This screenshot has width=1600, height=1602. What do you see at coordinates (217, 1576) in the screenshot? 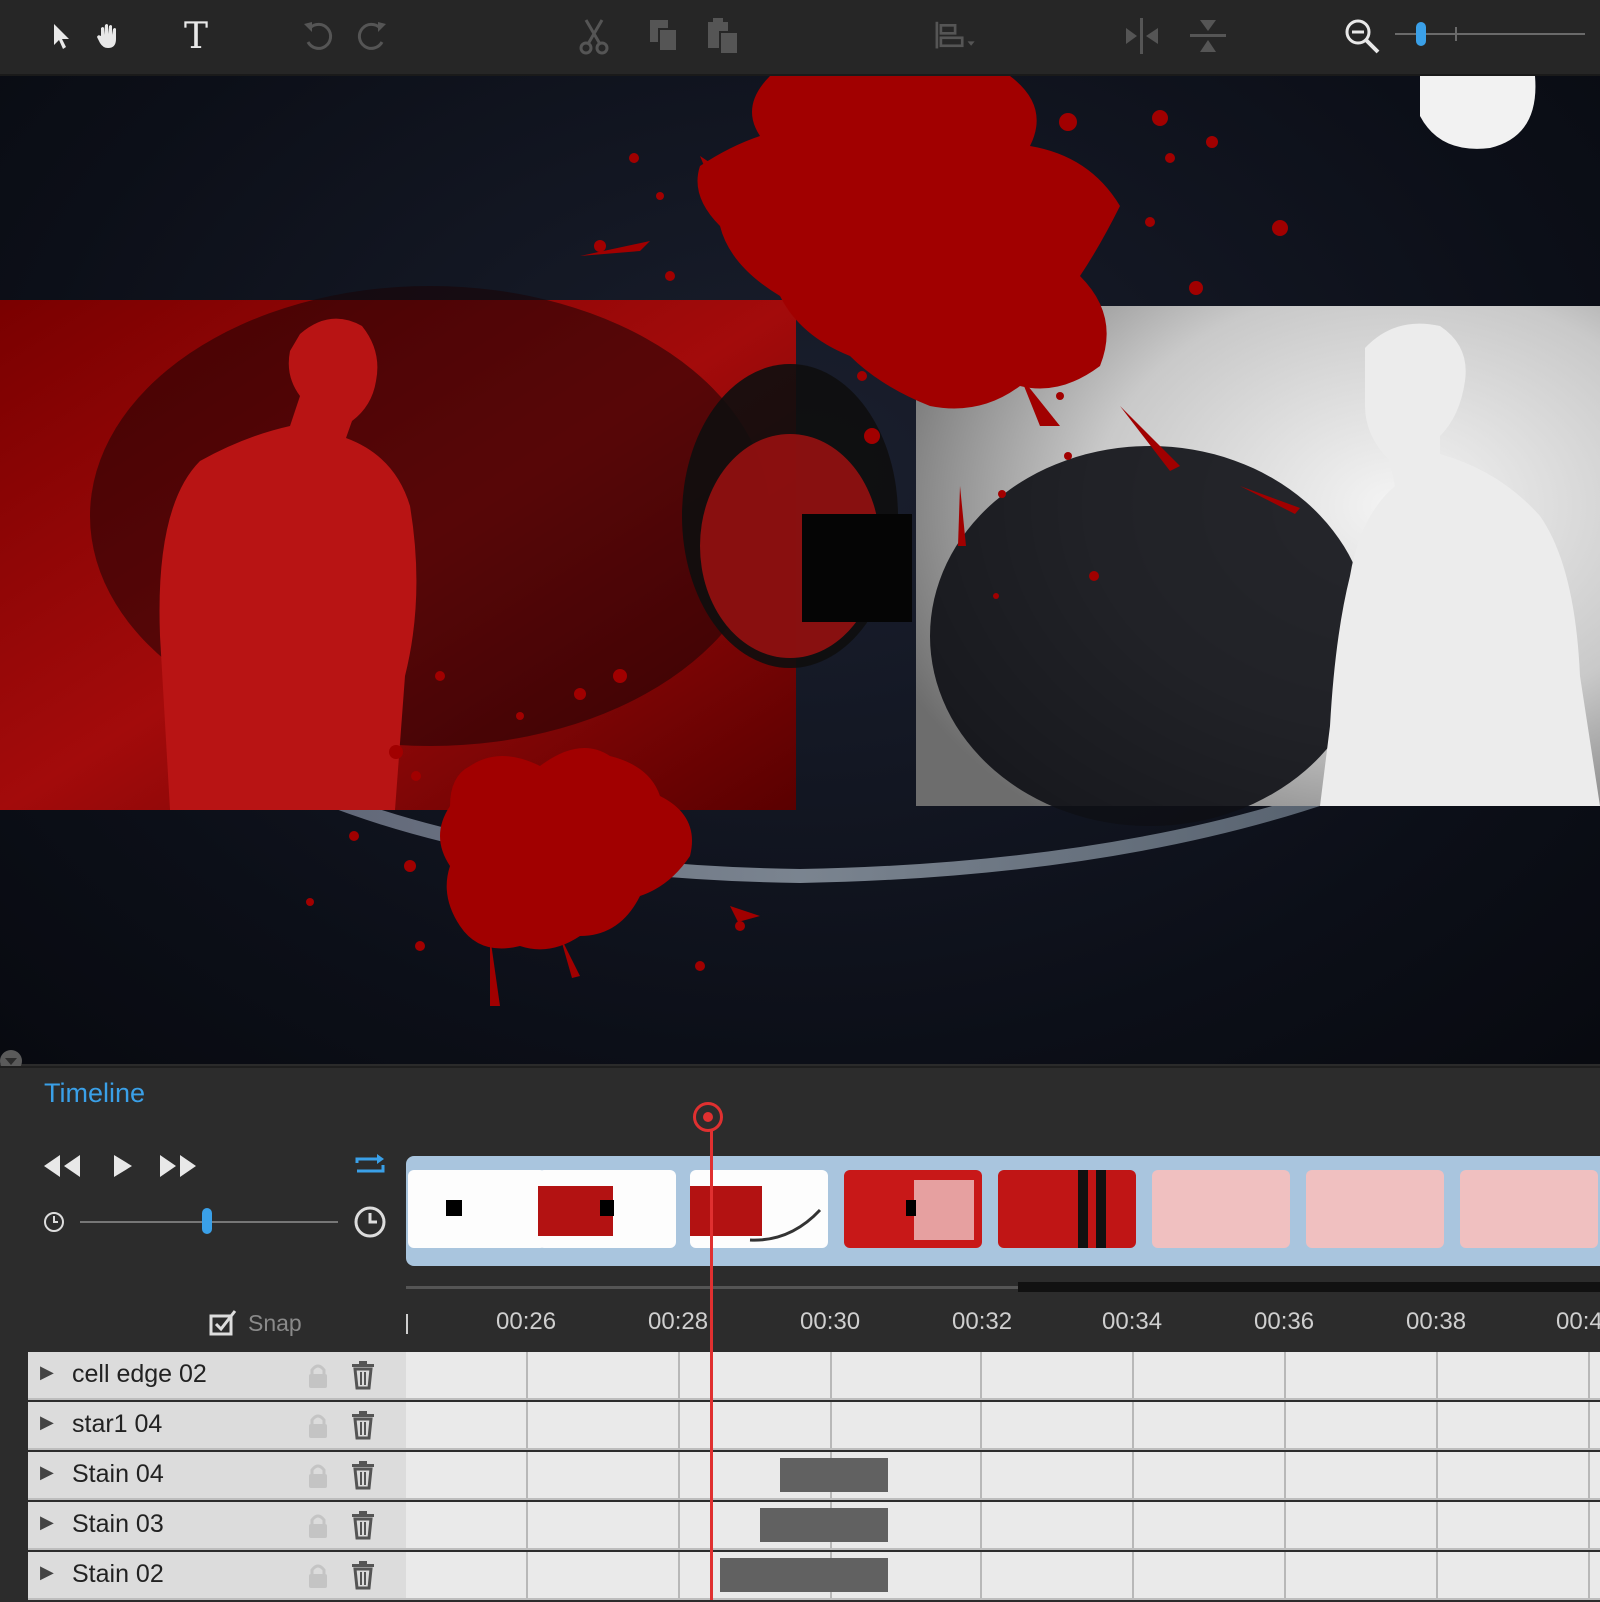
I see `track-header: ▶ Stain 02` at bounding box center [217, 1576].